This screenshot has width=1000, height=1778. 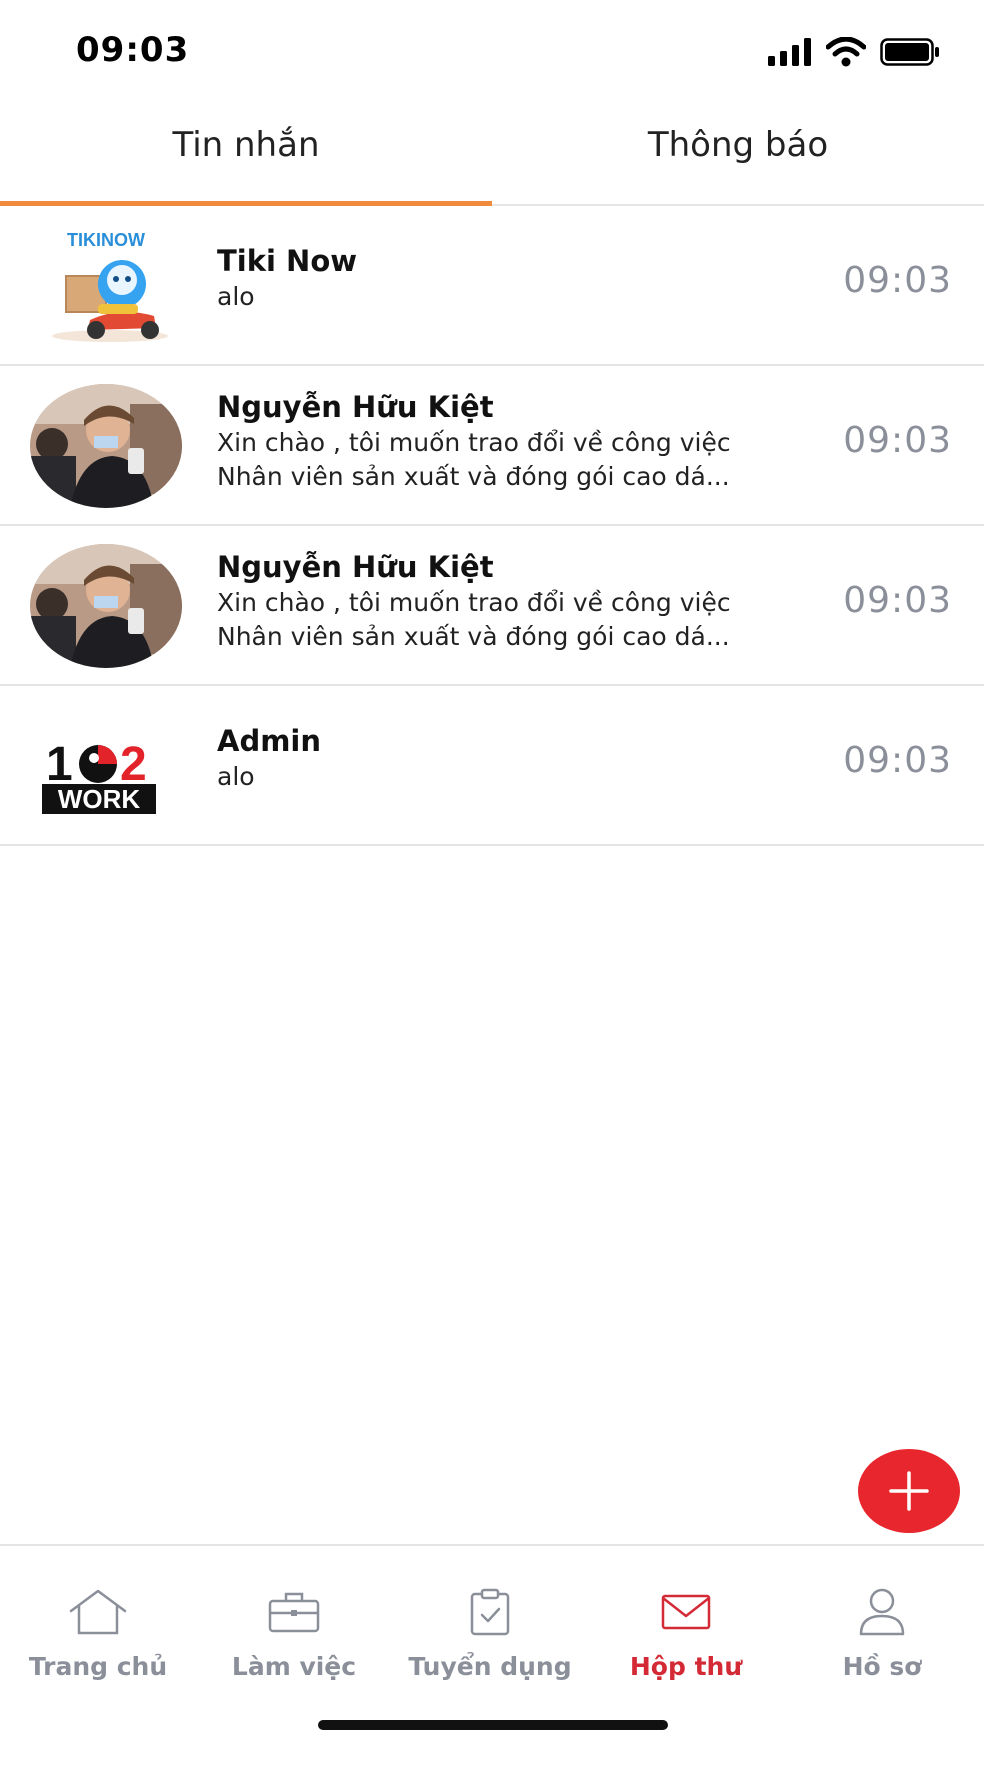 I want to click on nav-home: Trang chủ, so click(x=98, y=1633).